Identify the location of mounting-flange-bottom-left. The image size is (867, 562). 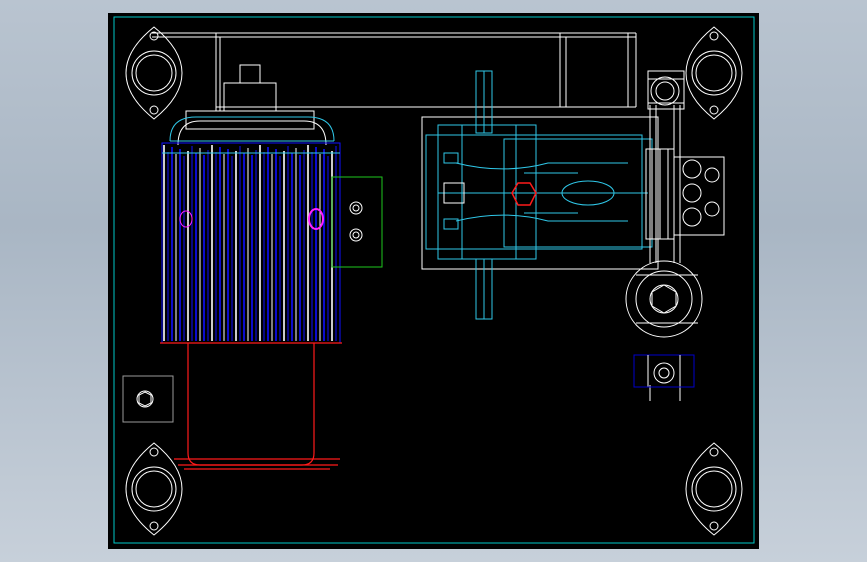
(154, 489).